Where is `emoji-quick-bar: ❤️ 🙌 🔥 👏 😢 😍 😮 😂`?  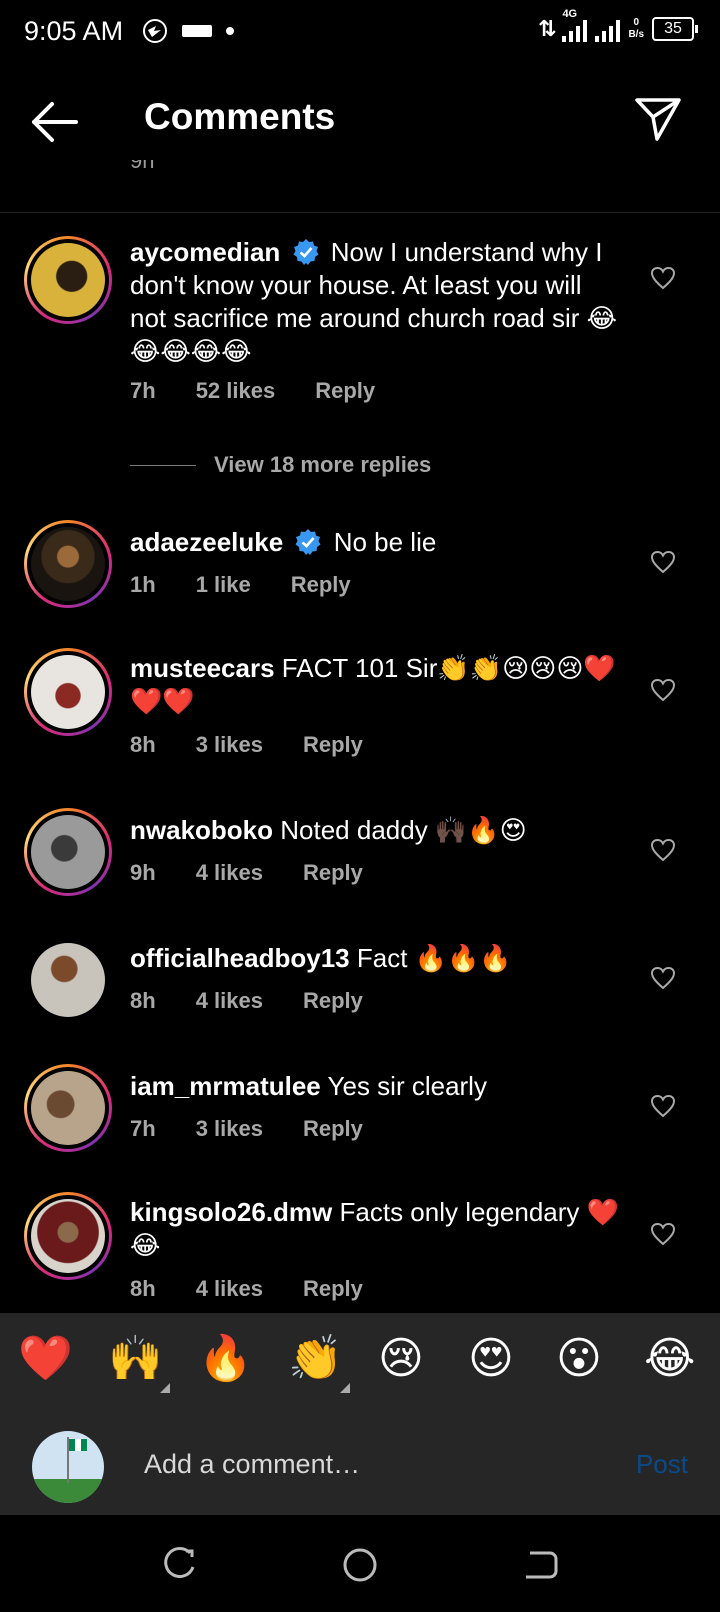
emoji-quick-bar: ❤️ 🙌 🔥 👏 😢 😍 😮 😂 is located at coordinates (360, 1366).